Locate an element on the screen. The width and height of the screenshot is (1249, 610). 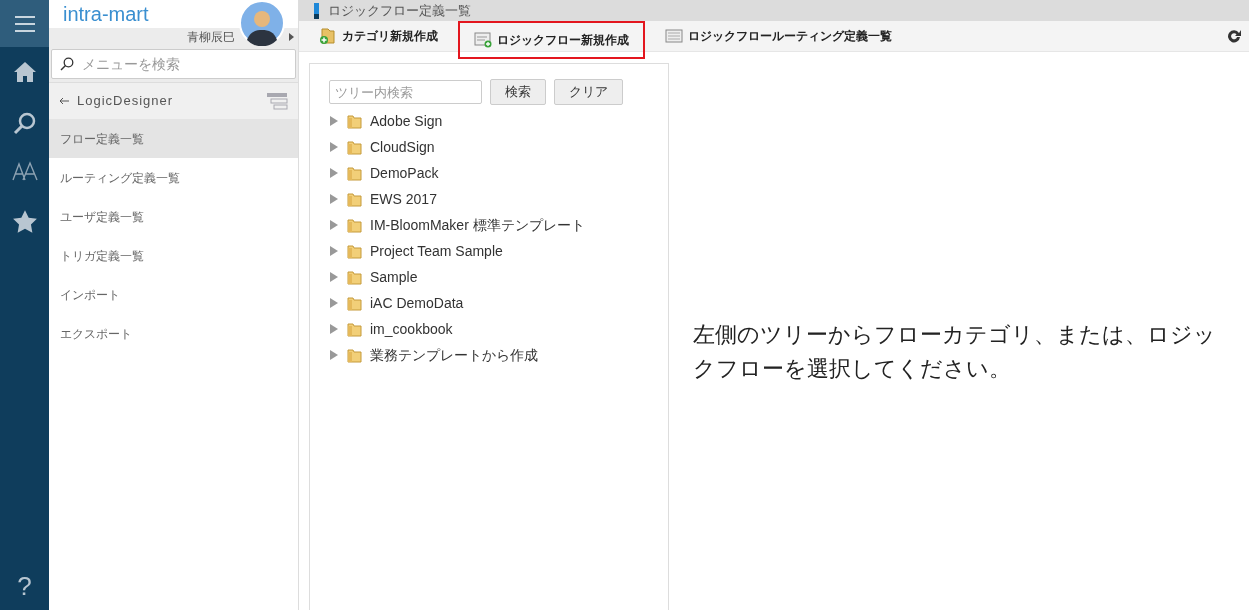
toolbar-button: ロジックフロールーティング定義一覧 is located at coordinates (778, 36).